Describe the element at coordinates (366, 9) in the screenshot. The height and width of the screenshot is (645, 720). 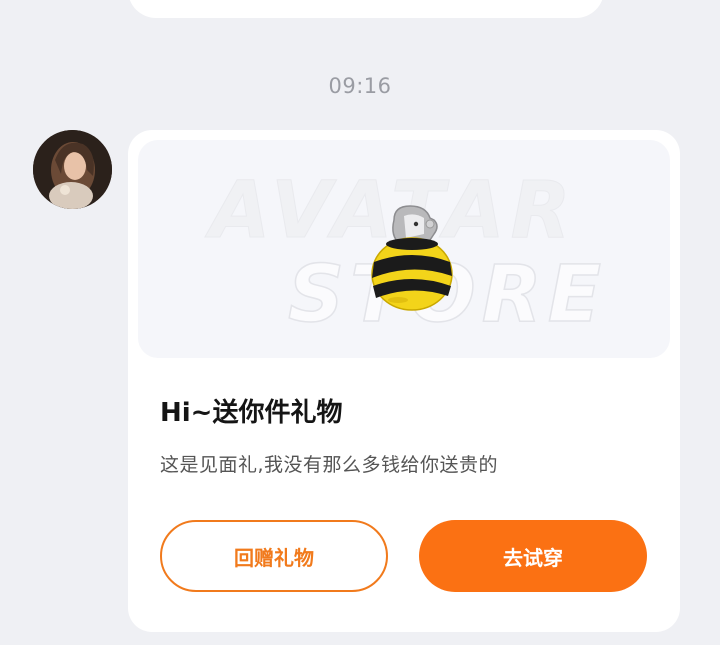
I see `previous-message-bubble` at that location.